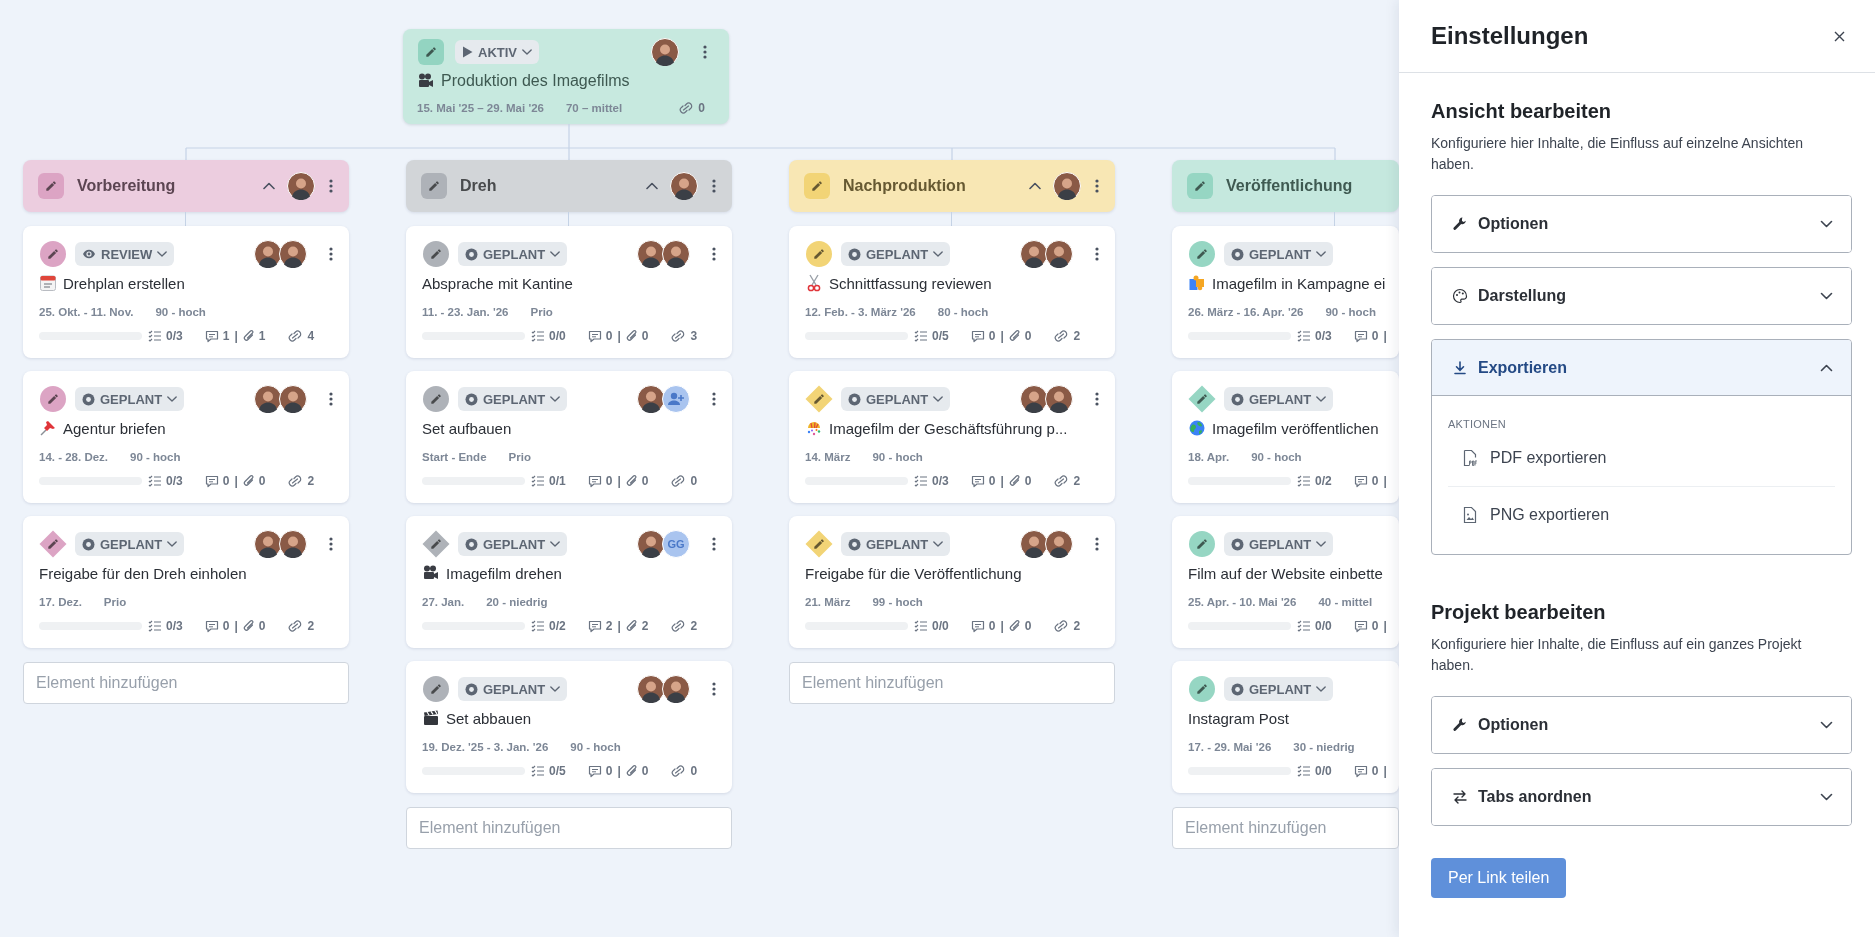 The image size is (1875, 937). I want to click on column-title: Nachproduktion, so click(904, 186).